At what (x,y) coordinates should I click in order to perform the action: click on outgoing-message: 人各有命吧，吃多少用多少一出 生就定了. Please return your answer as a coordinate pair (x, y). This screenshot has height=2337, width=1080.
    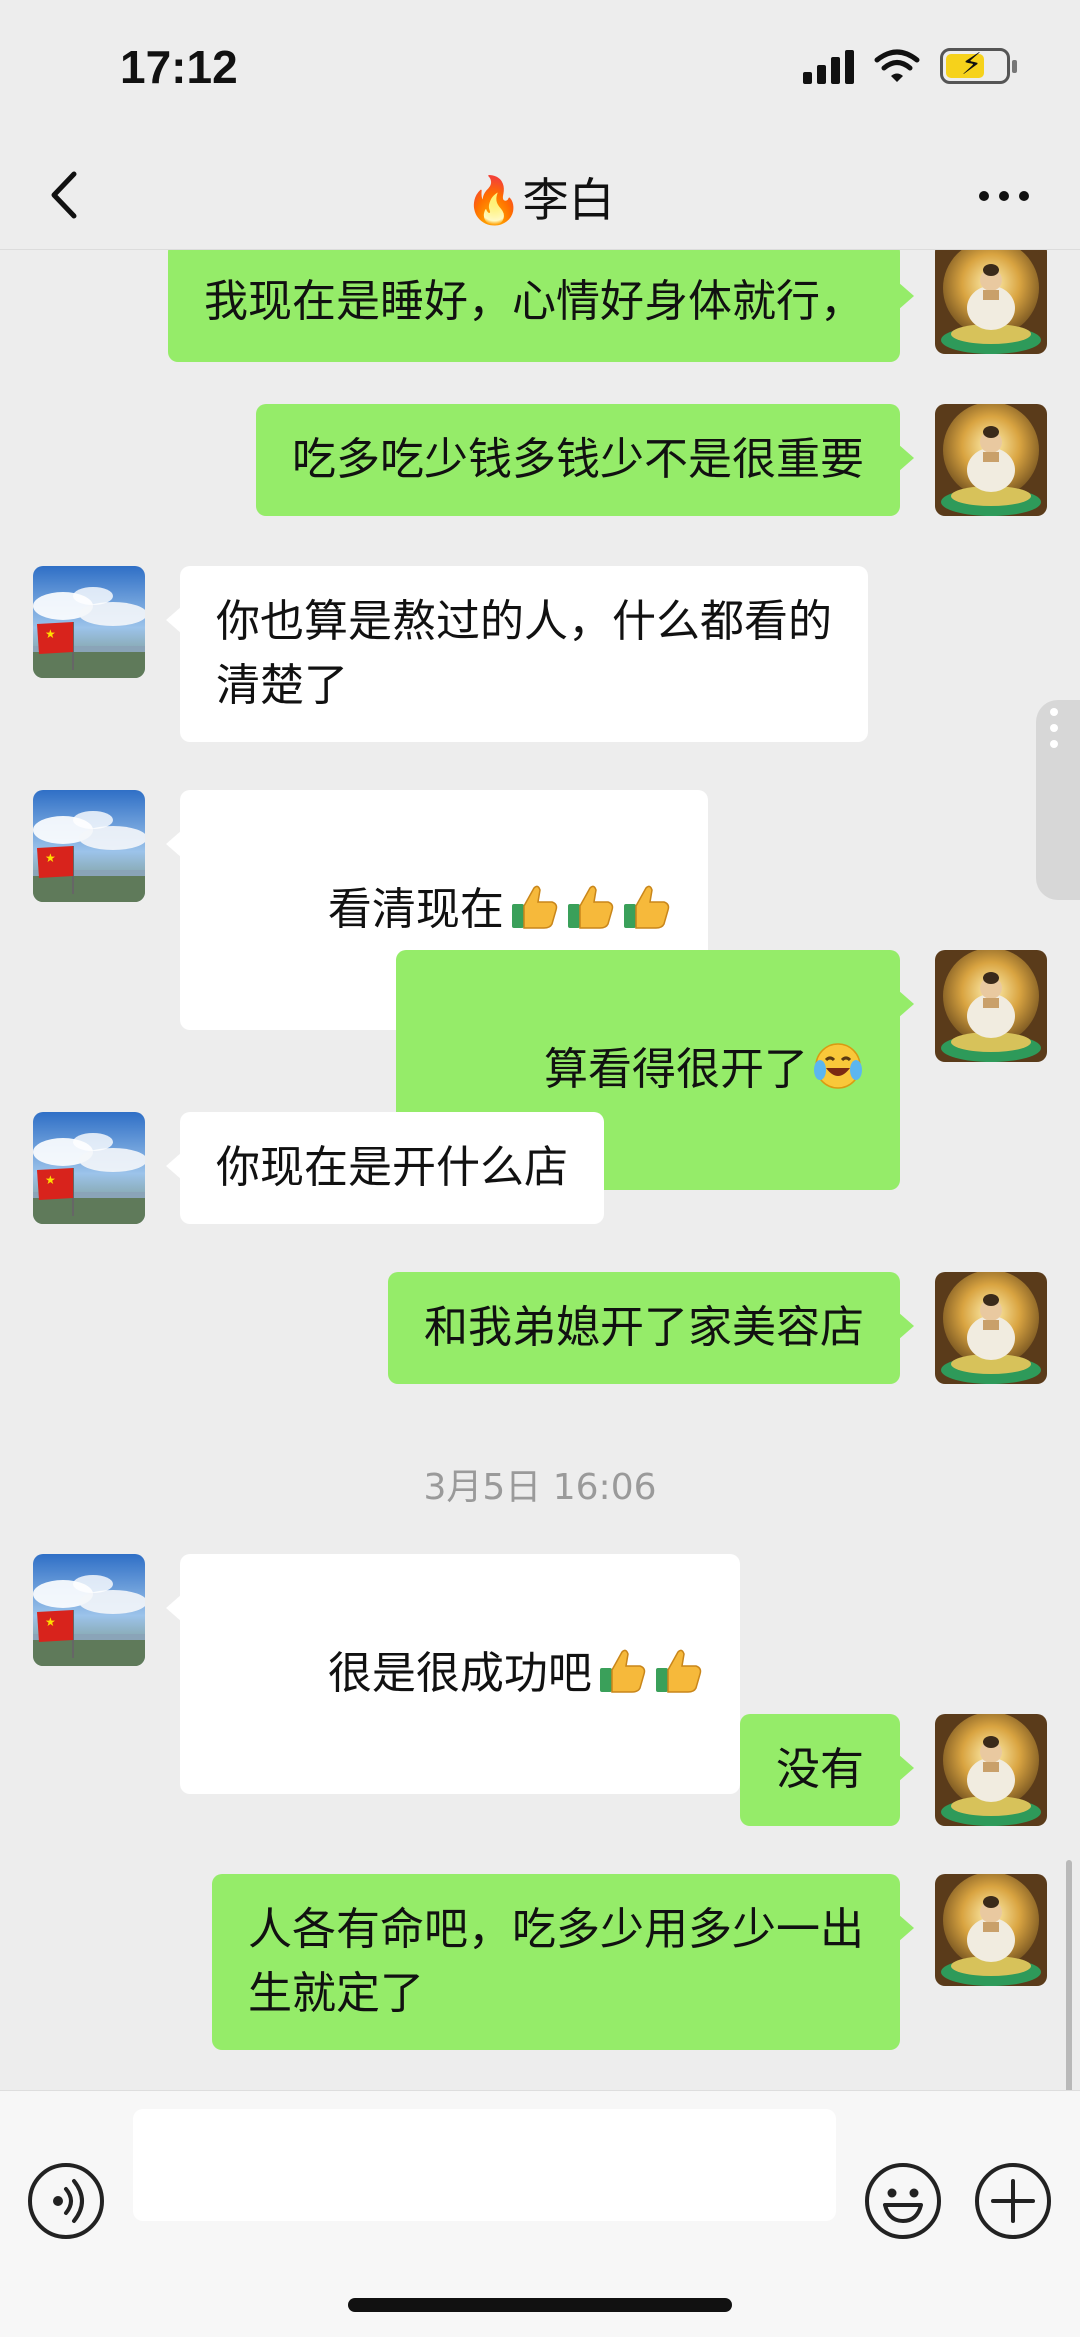
    Looking at the image, I should click on (563, 1962).